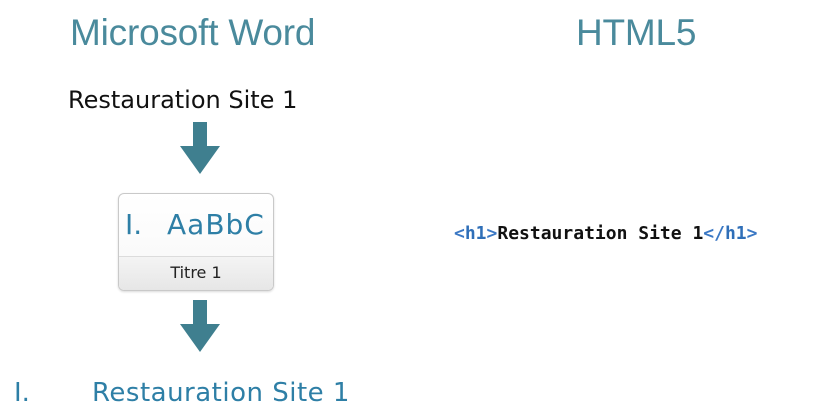  I want to click on code-close-gt: >, so click(752, 233).